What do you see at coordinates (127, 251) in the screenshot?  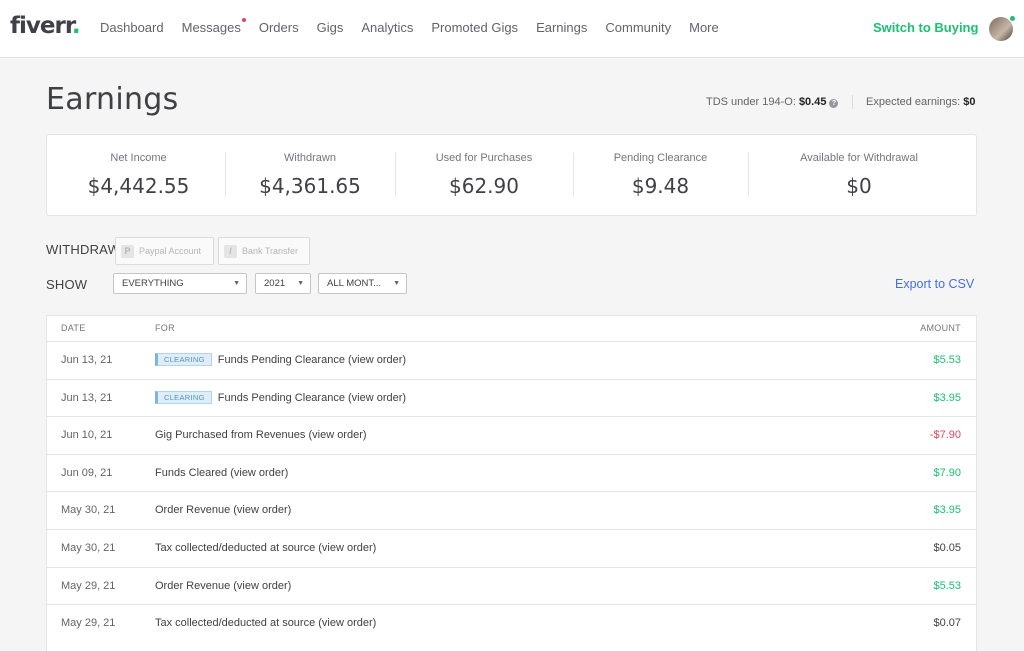 I see `paypal-icon: P` at bounding box center [127, 251].